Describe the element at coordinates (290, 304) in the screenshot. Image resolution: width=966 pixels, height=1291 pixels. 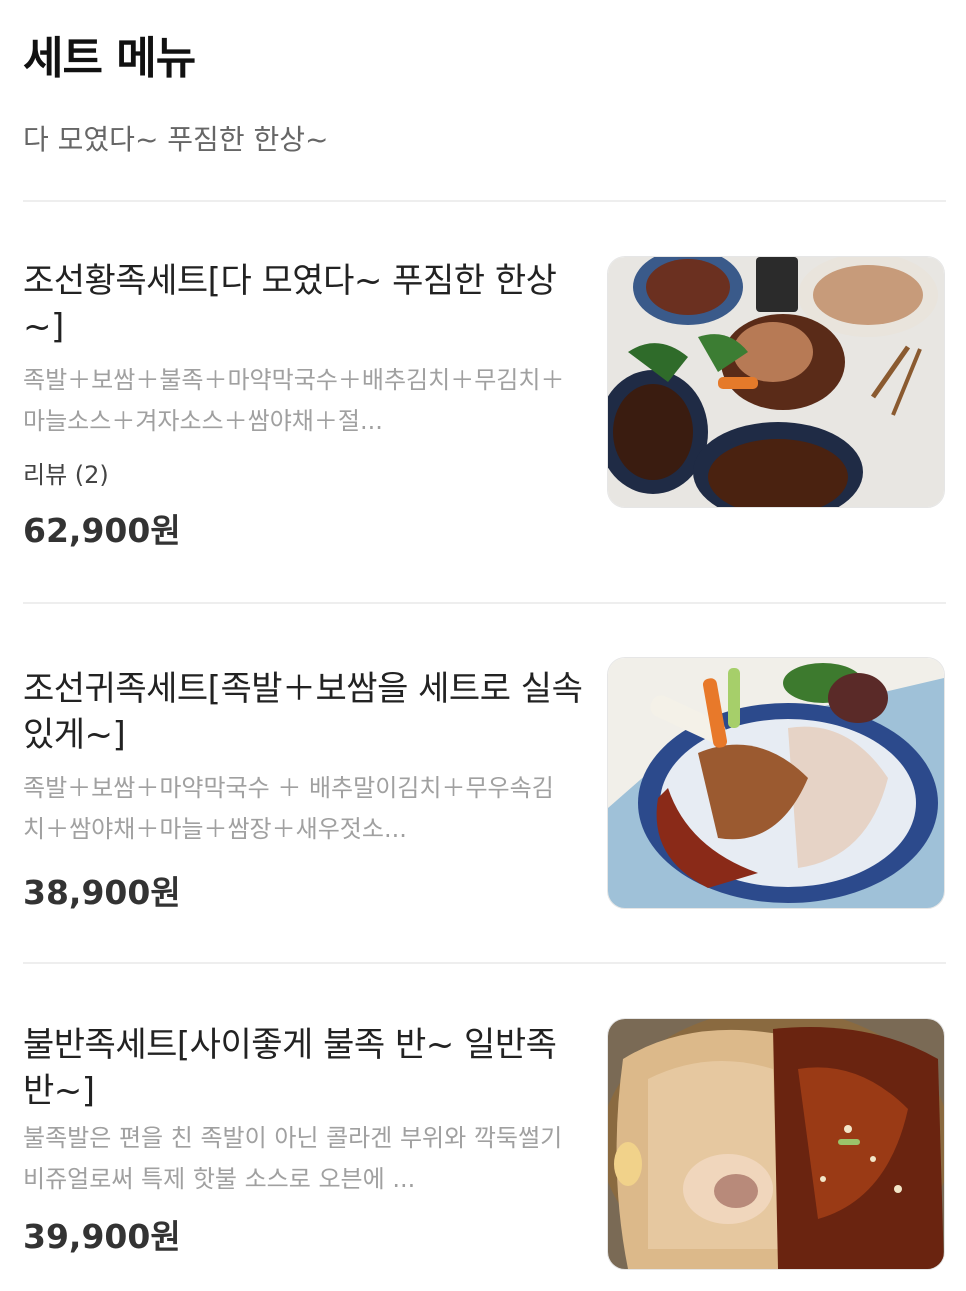
I see `menu-item-name: 조선황족세트[다 모였다~ 푸짐한 한상~]` at that location.